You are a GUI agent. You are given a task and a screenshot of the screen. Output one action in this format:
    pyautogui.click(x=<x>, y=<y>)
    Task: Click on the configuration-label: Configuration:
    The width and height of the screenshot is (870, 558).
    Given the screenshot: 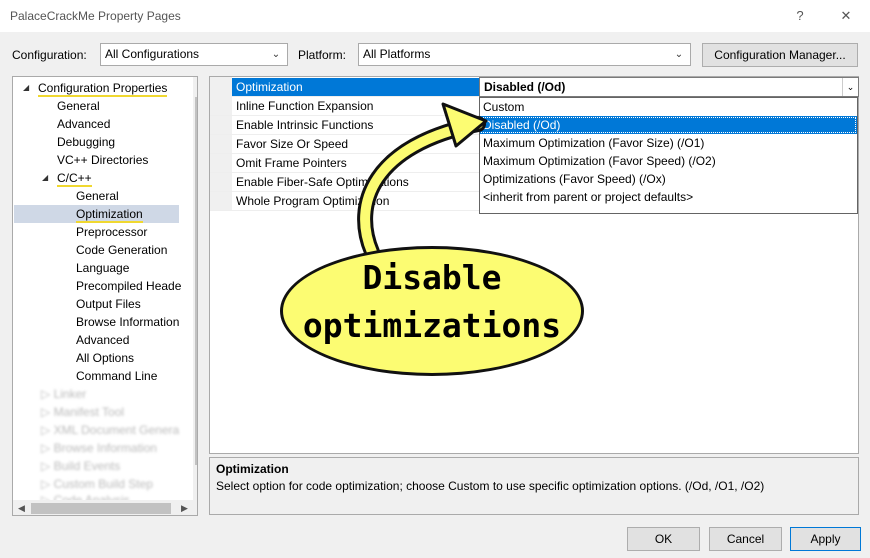 What is the action you would take?
    pyautogui.click(x=49, y=55)
    